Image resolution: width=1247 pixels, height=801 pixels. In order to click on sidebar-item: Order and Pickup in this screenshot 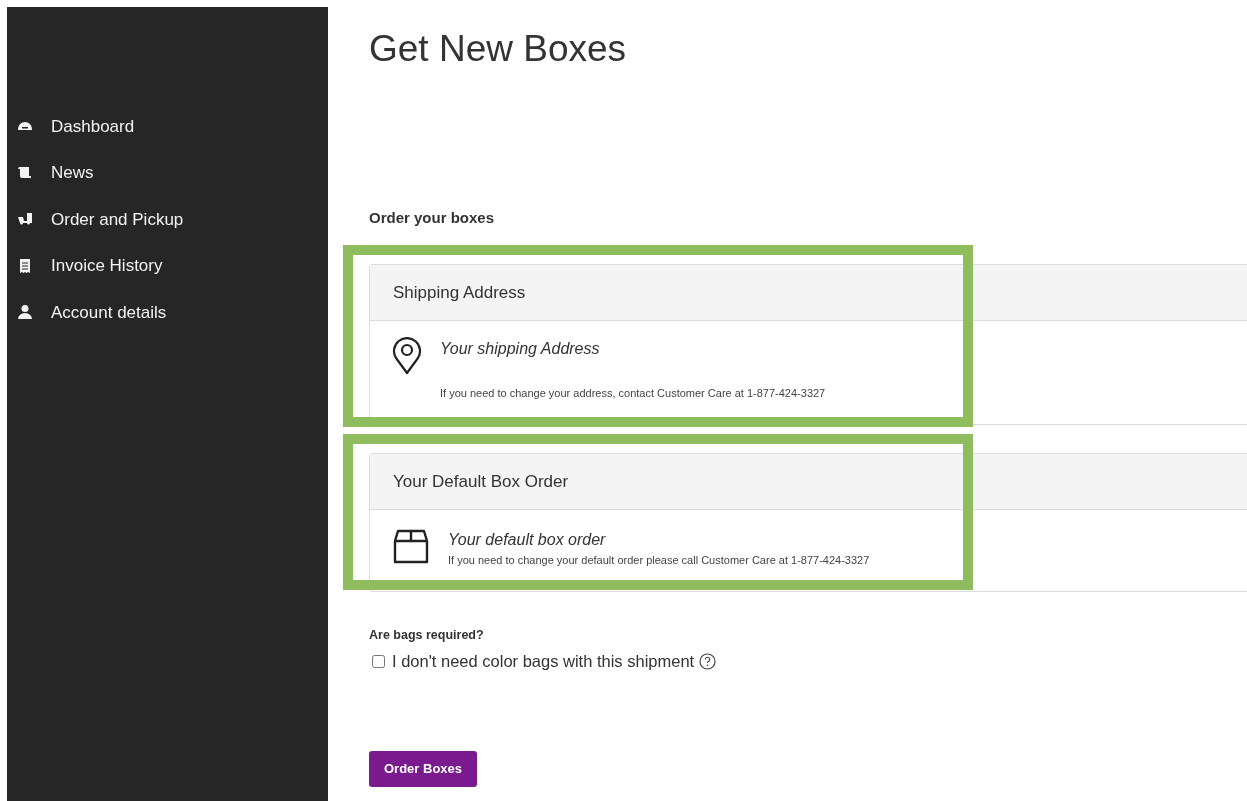, I will do `click(167, 219)`.